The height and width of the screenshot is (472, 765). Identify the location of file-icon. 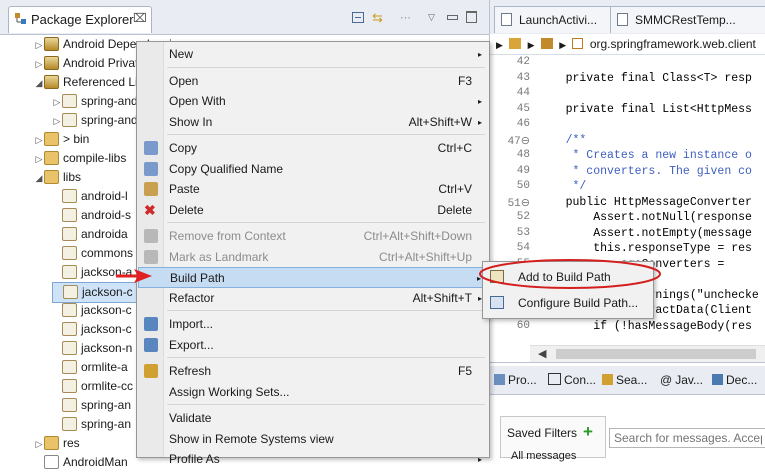
(51, 462).